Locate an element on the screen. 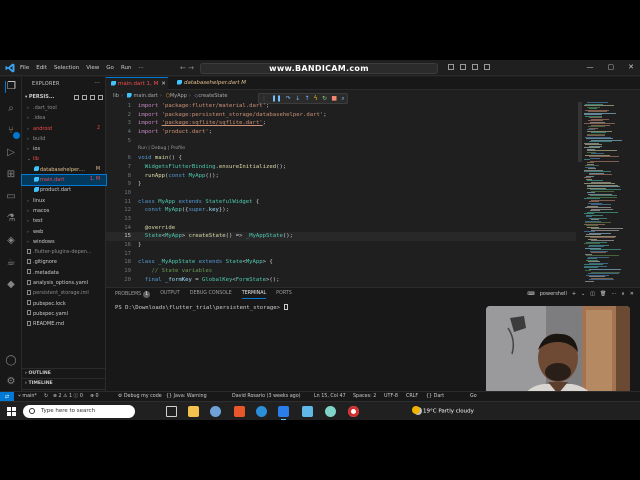 This screenshot has height=480, width=640. run-debug-codelens: Run | Debug | Profile is located at coordinates (161, 149).